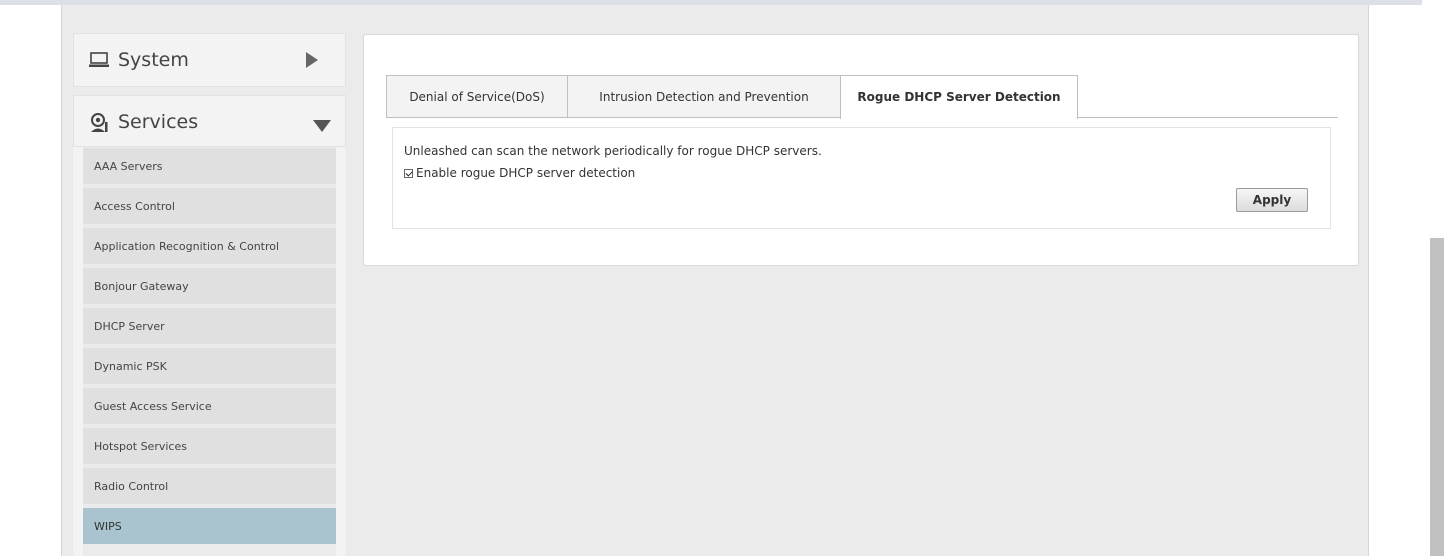 The image size is (1447, 556). I want to click on sidebar-services-label: Services, so click(158, 122).